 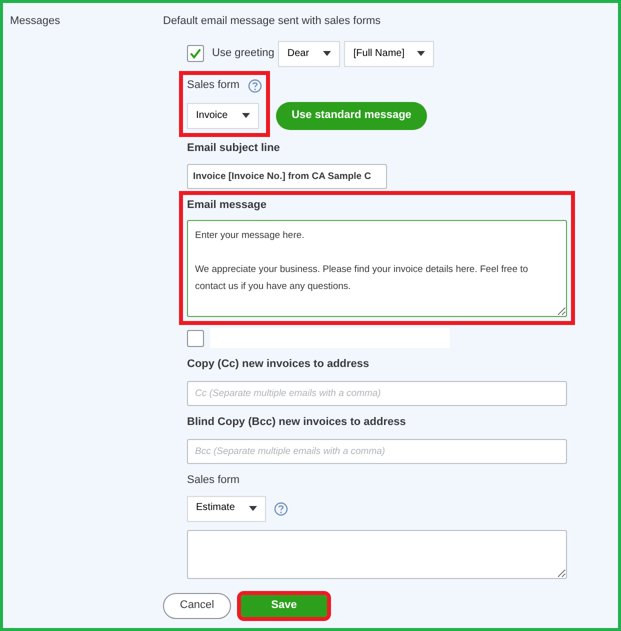 What do you see at coordinates (234, 149) in the screenshot?
I see `field-label: Email subject line` at bounding box center [234, 149].